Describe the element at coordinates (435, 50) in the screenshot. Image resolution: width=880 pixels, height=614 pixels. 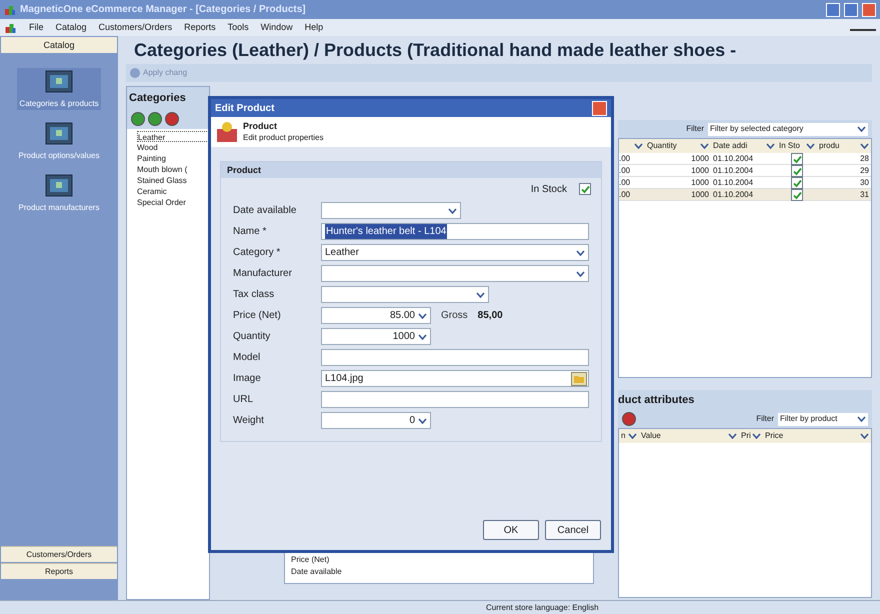
I see `page-title: Categories (Leather) / Products (Traditional hand made leather shoes -` at that location.